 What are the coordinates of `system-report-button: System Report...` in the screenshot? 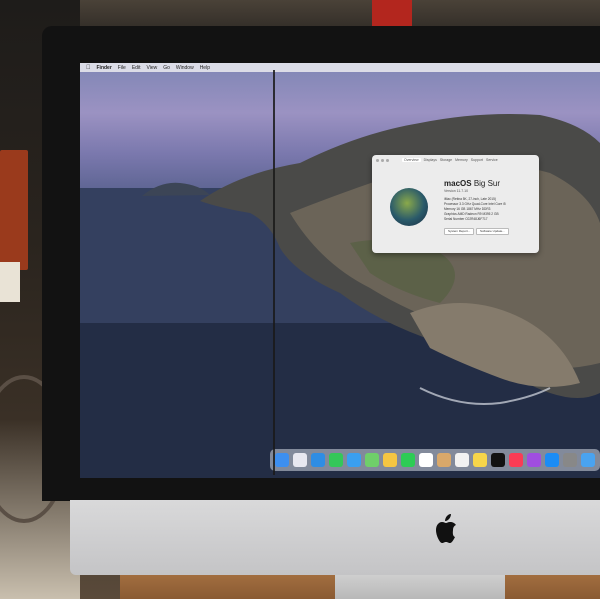 It's located at (459, 231).